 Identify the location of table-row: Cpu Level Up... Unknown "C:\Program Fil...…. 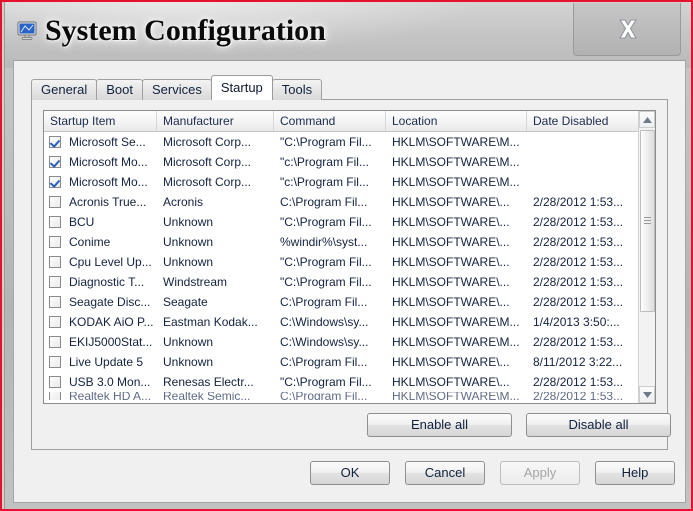
(349, 262).